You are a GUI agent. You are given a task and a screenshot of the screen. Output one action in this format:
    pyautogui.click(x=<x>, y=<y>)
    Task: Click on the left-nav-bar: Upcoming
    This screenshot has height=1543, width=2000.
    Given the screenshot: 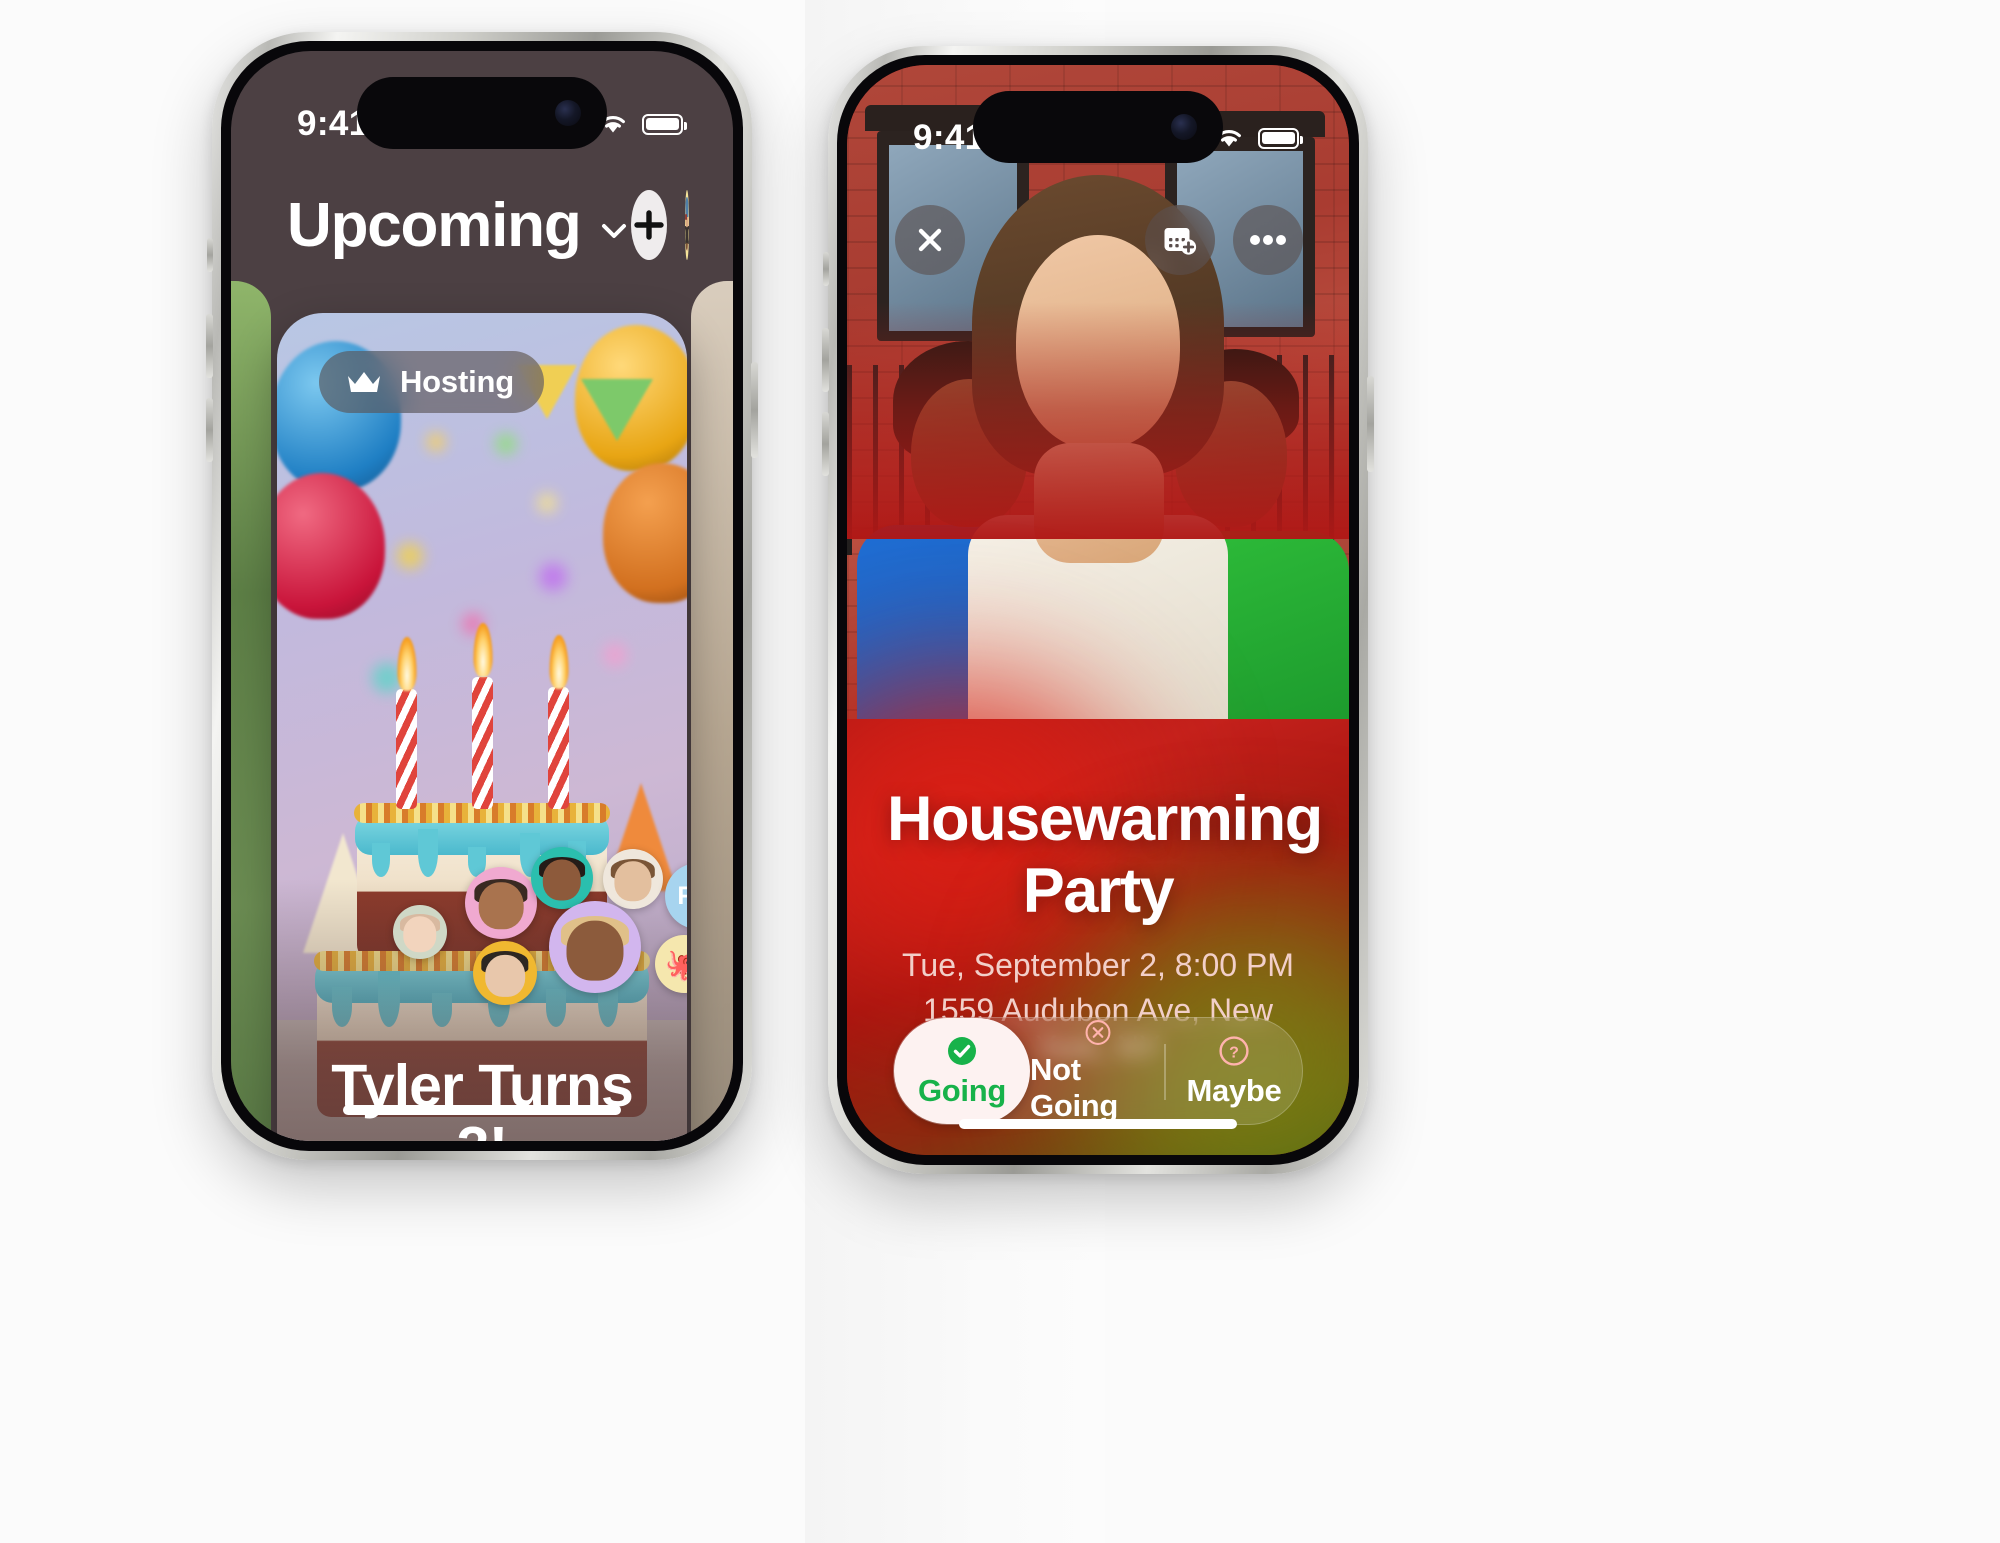 What is the action you would take?
    pyautogui.click(x=482, y=225)
    